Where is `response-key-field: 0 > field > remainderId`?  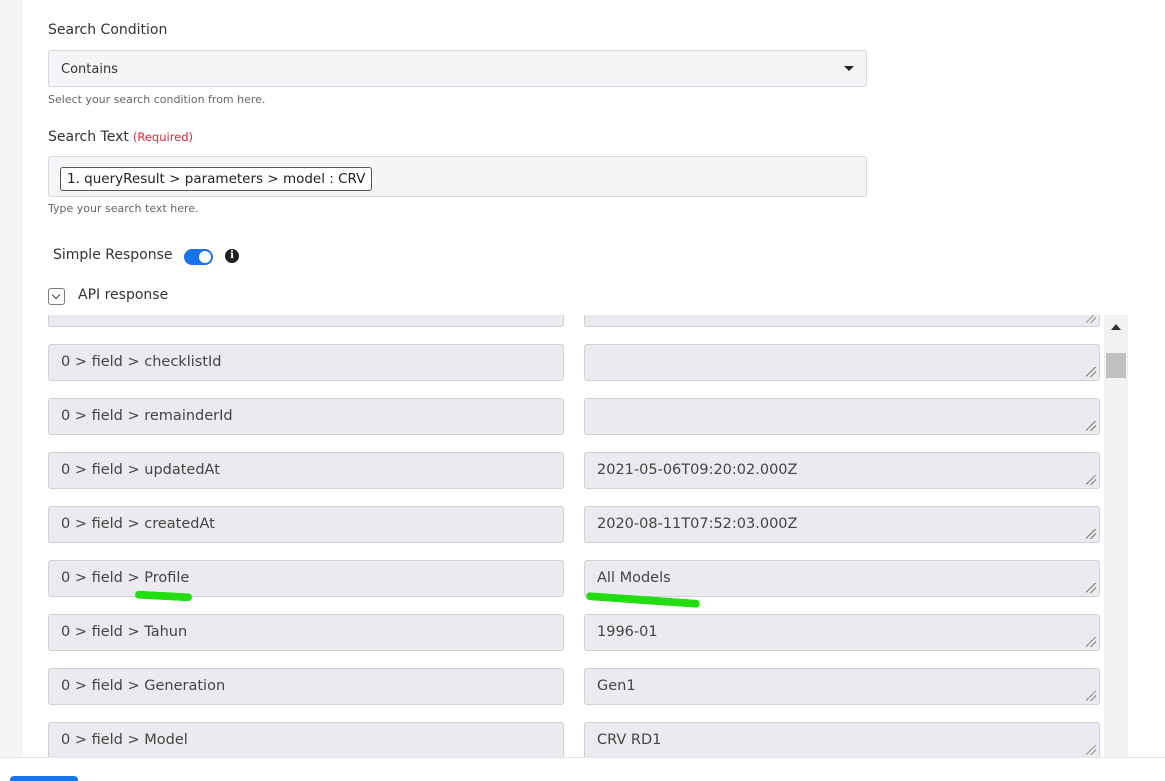
response-key-field: 0 > field > remainderId is located at coordinates (306, 416).